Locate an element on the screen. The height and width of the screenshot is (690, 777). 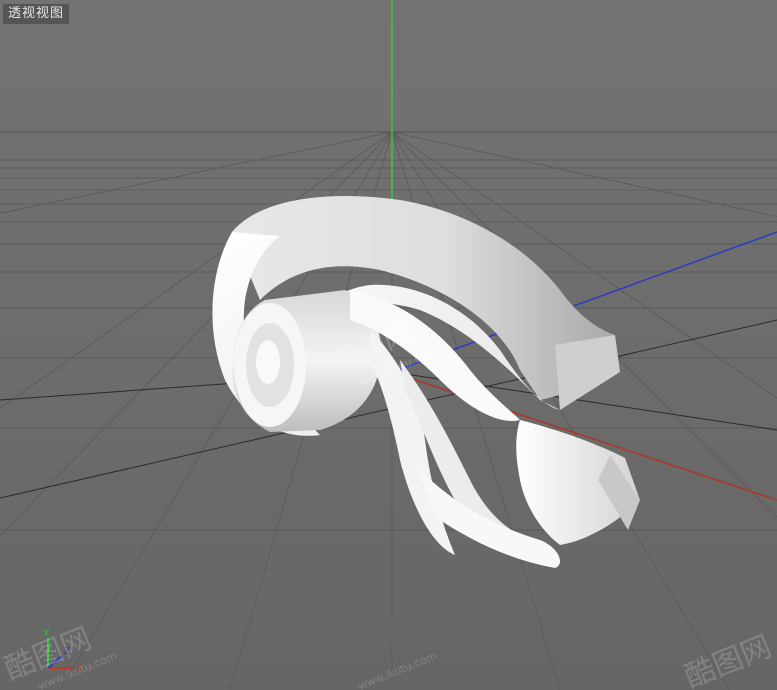
viewport-title: 透视视图 is located at coordinates (36, 14).